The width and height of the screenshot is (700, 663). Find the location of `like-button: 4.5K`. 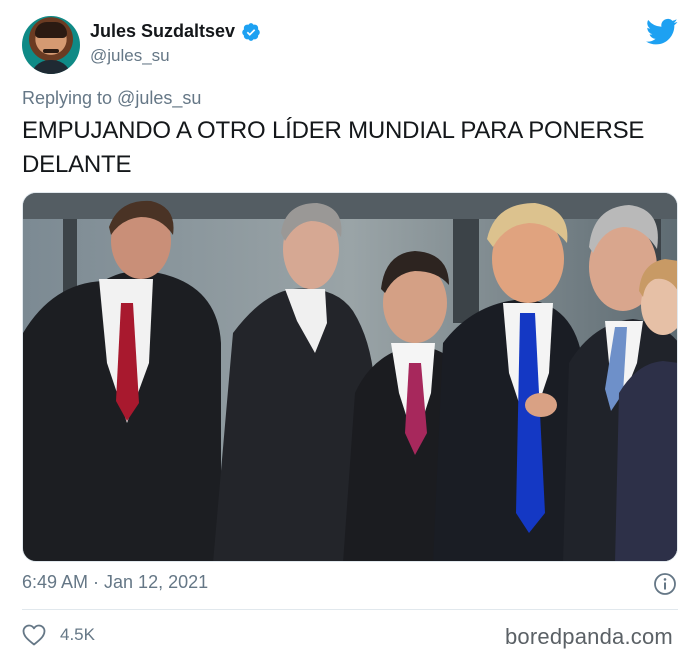

like-button: 4.5K is located at coordinates (58, 635).